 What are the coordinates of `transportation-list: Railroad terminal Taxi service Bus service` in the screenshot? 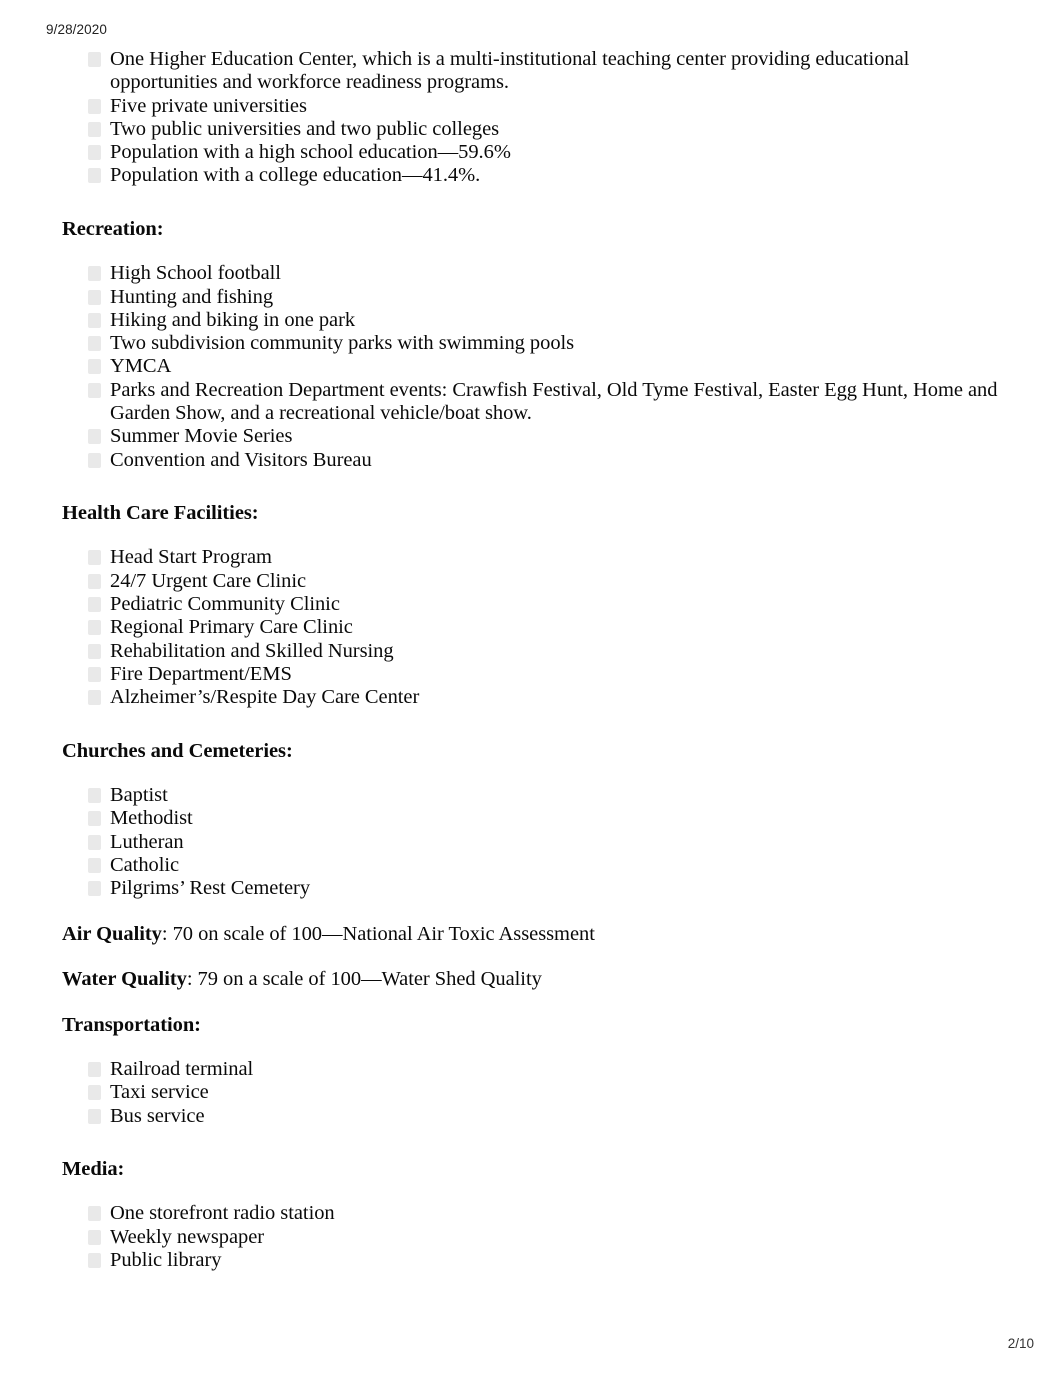 It's located at (538, 1093).